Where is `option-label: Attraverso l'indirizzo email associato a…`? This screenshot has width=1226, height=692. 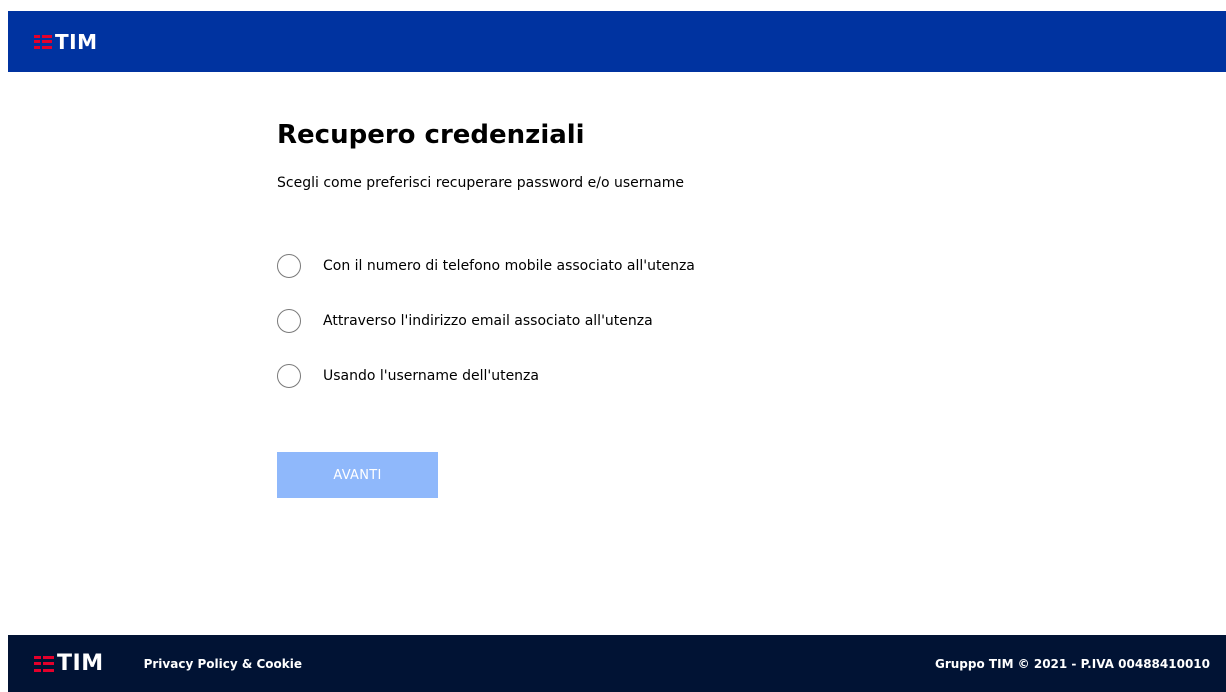
option-label: Attraverso l'indirizzo email associato a… is located at coordinates (488, 321).